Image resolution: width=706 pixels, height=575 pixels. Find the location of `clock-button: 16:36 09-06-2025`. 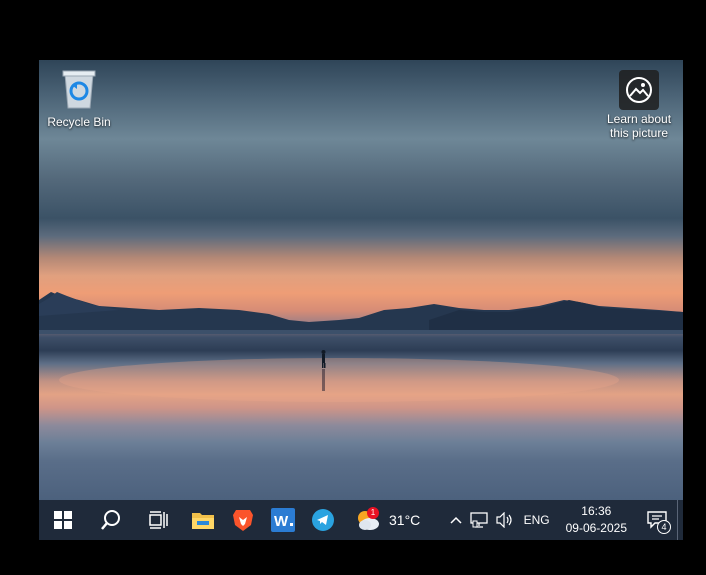

clock-button: 16:36 09-06-2025 is located at coordinates (596, 520).